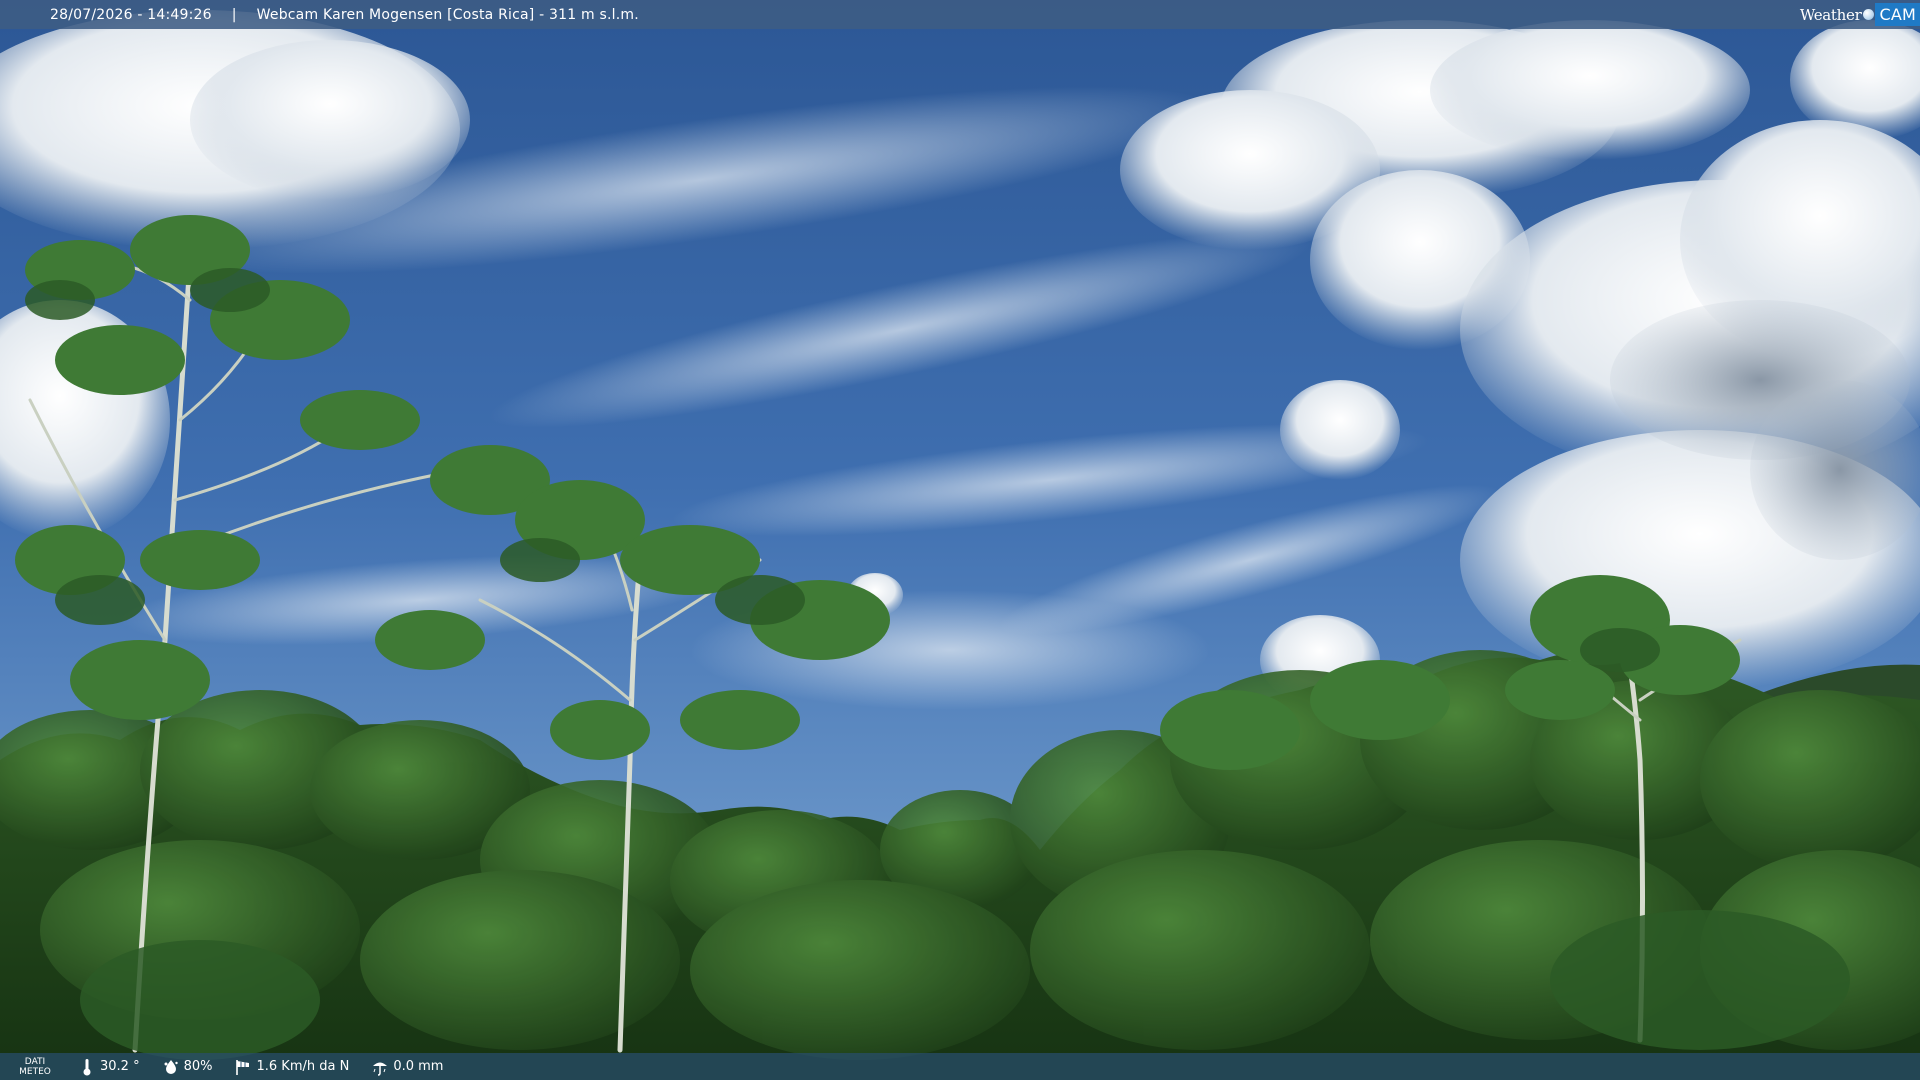 Image resolution: width=1920 pixels, height=1080 pixels. Describe the element at coordinates (131, 14) in the screenshot. I see `capture-datetime: 28/07/2026 - 14:49:26` at that location.